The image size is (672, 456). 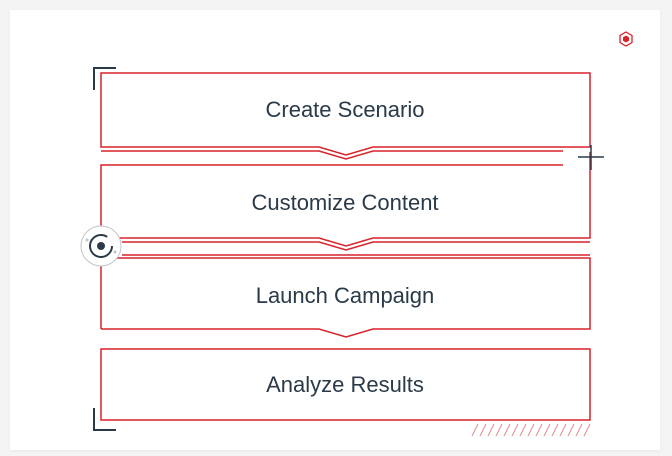 I want to click on step-label-launch-campaign: Launch Campaign, so click(x=345, y=295).